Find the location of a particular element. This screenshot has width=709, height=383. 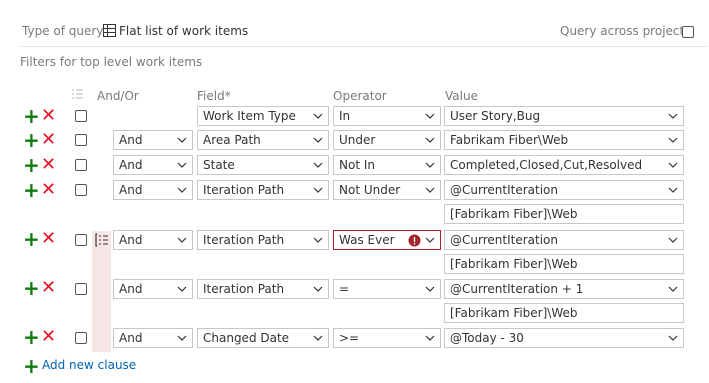

field-select: Work Item Type is located at coordinates (263, 116).